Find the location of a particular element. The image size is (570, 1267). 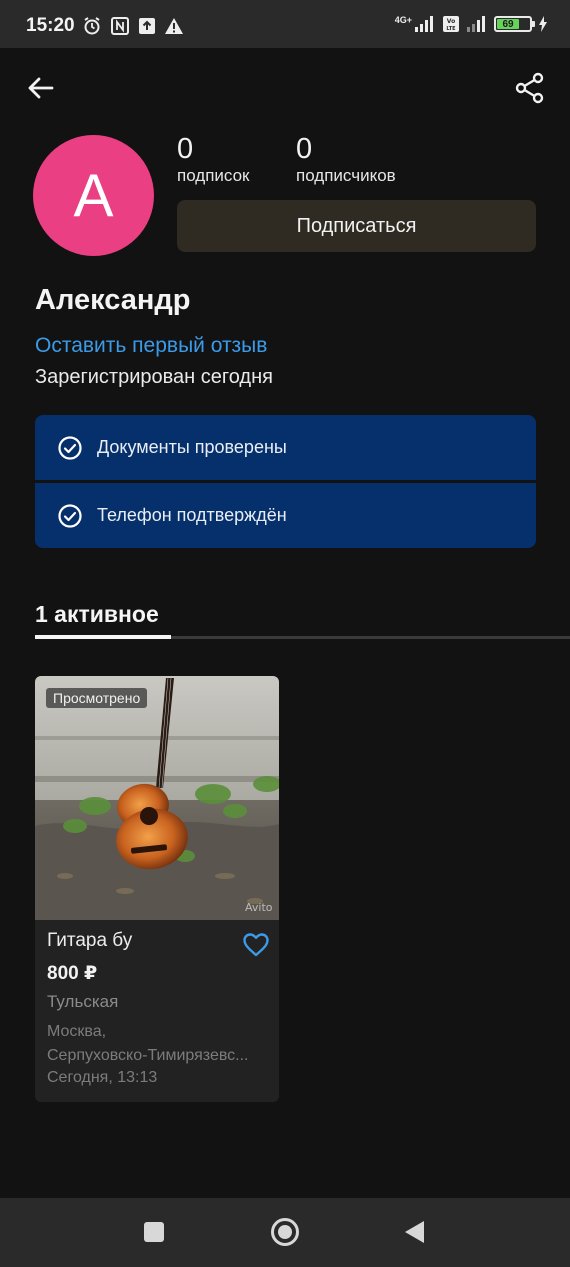

circle-icon is located at coordinates (285, 1232).